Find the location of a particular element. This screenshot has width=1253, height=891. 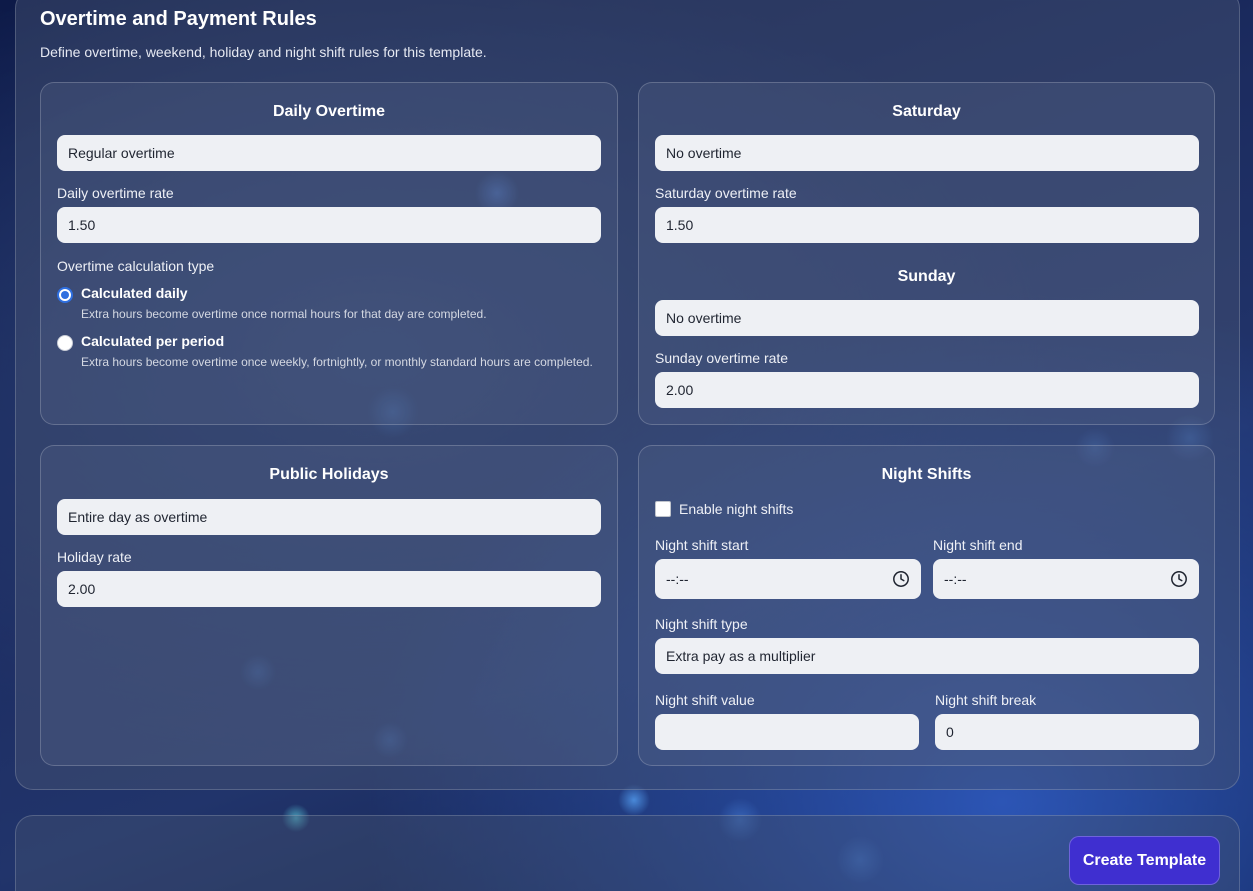

saturday-title: Saturday is located at coordinates (926, 111).